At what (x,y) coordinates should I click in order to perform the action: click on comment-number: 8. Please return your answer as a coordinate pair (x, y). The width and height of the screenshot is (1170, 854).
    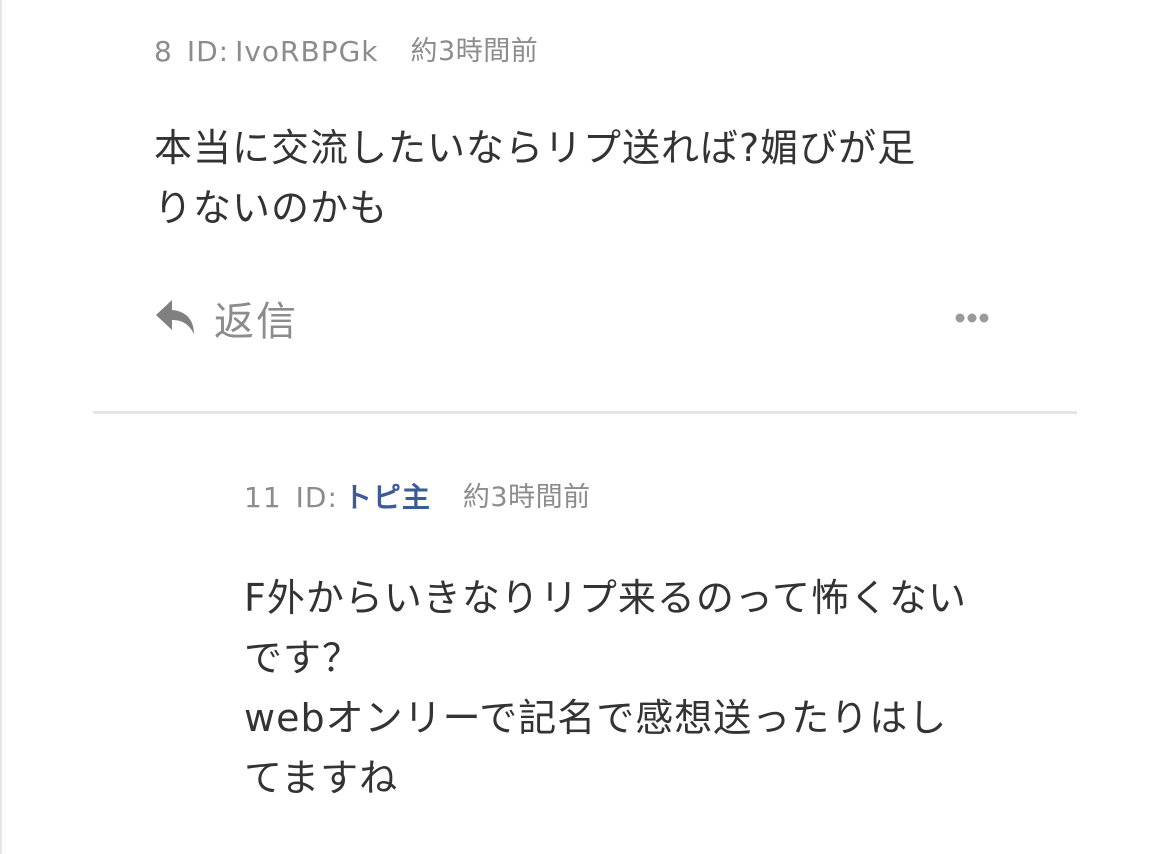
    Looking at the image, I should click on (163, 51).